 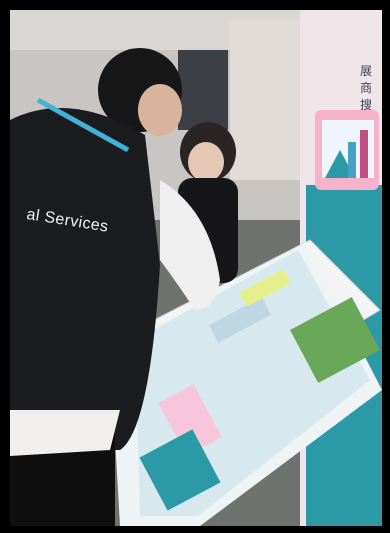 I want to click on booth-sign-text: 展商搜, so click(x=366, y=88).